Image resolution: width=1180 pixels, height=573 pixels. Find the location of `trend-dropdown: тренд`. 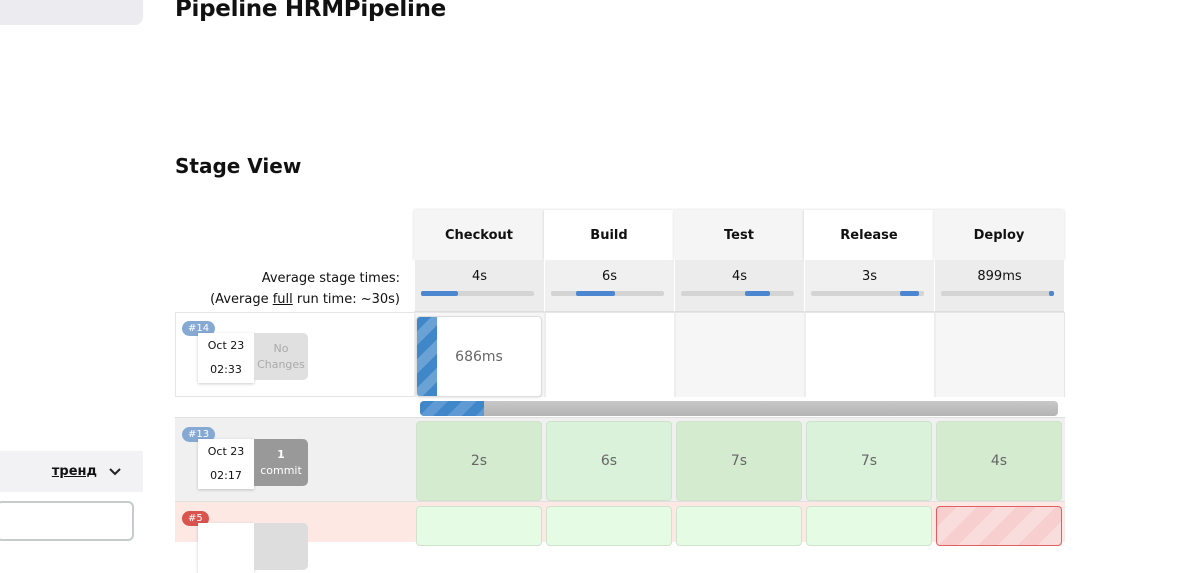

trend-dropdown: тренд is located at coordinates (71, 471).